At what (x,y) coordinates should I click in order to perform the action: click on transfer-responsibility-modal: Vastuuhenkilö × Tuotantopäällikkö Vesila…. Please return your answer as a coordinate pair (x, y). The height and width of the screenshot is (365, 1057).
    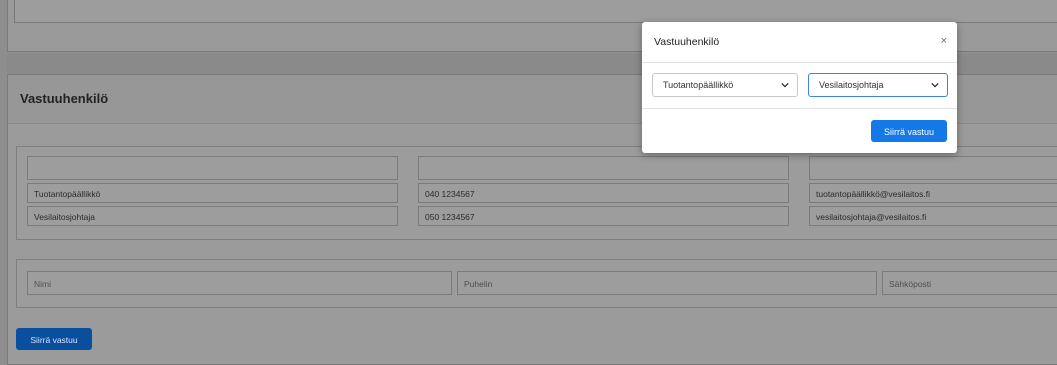
    Looking at the image, I should click on (799, 87).